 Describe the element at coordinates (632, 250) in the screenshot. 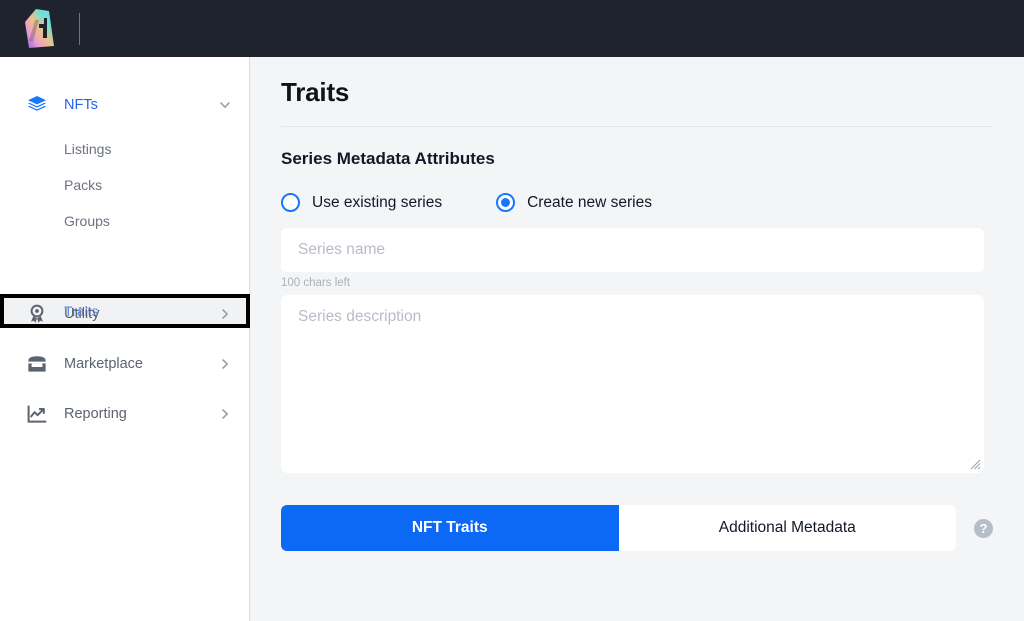

I see `series-name-input` at that location.